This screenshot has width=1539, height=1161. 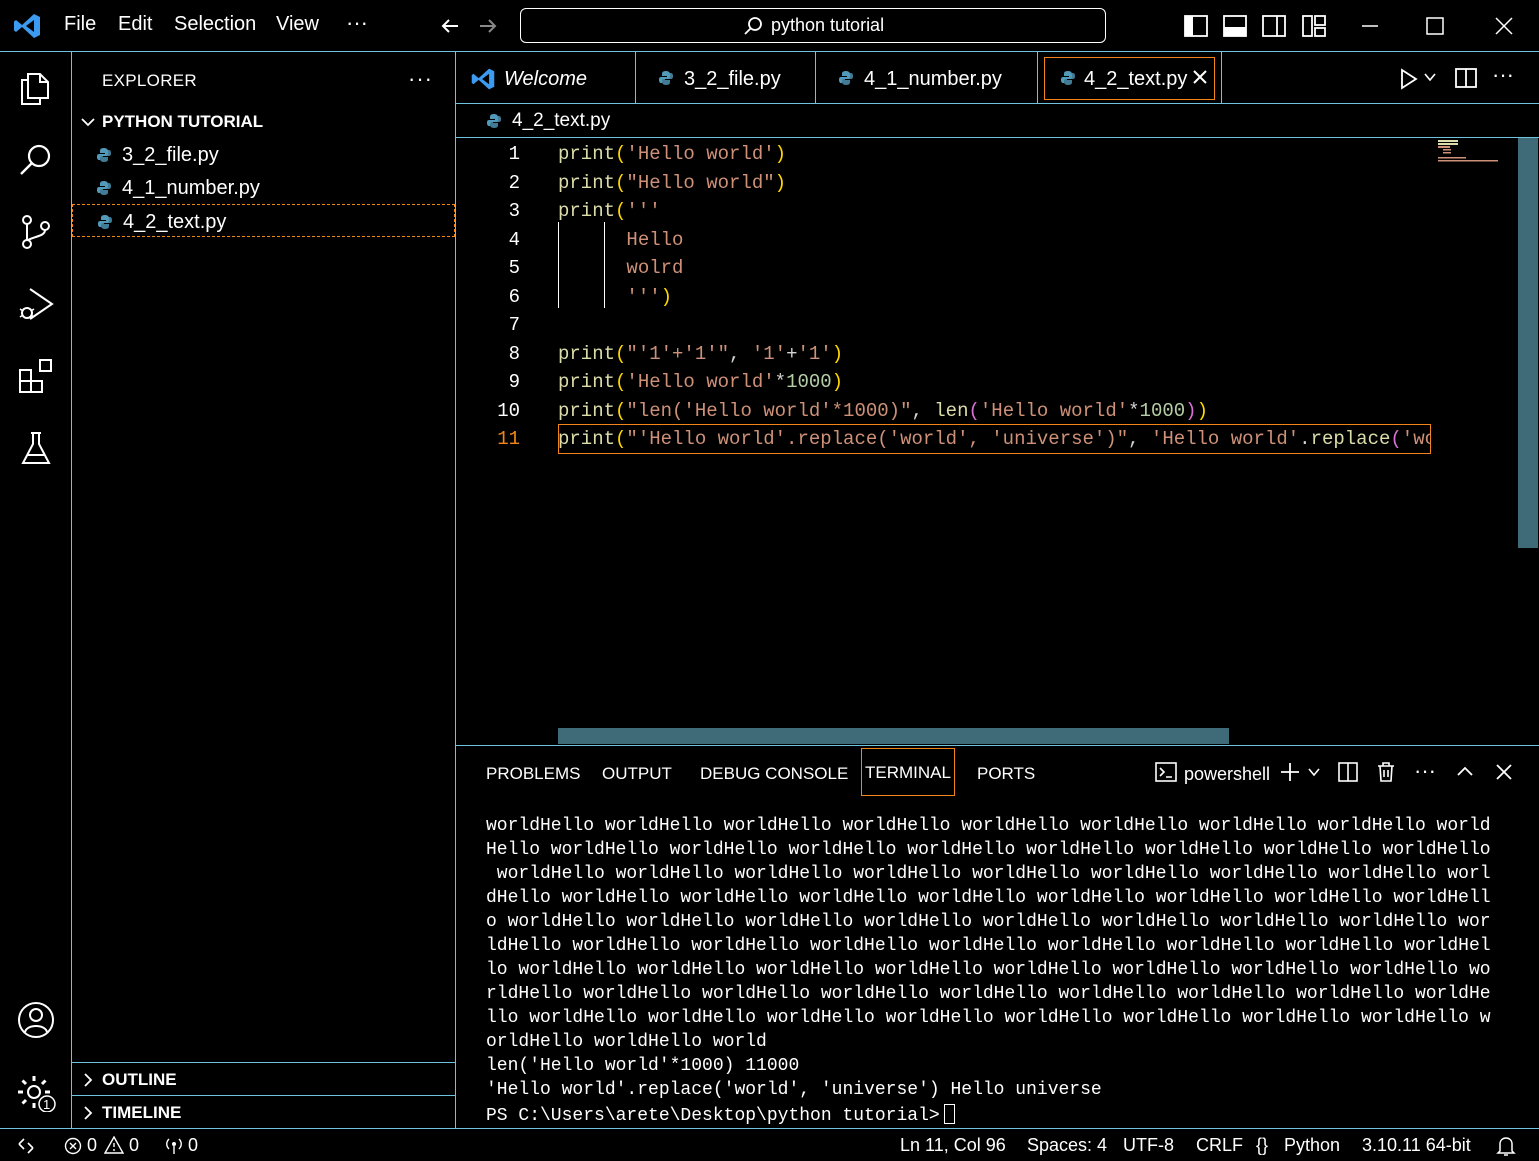 I want to click on cursor-position: Ln 11, Col 96, so click(x=953, y=1145).